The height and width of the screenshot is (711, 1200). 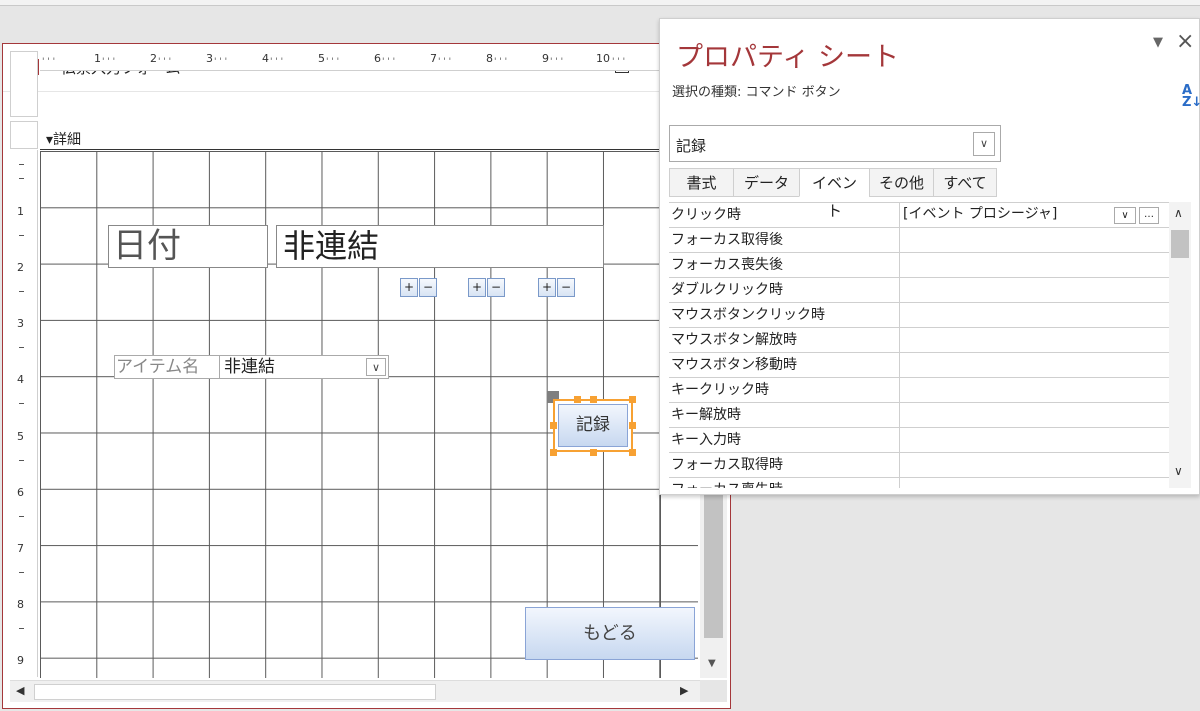 I want to click on ruler-number: 4, so click(x=20, y=379).